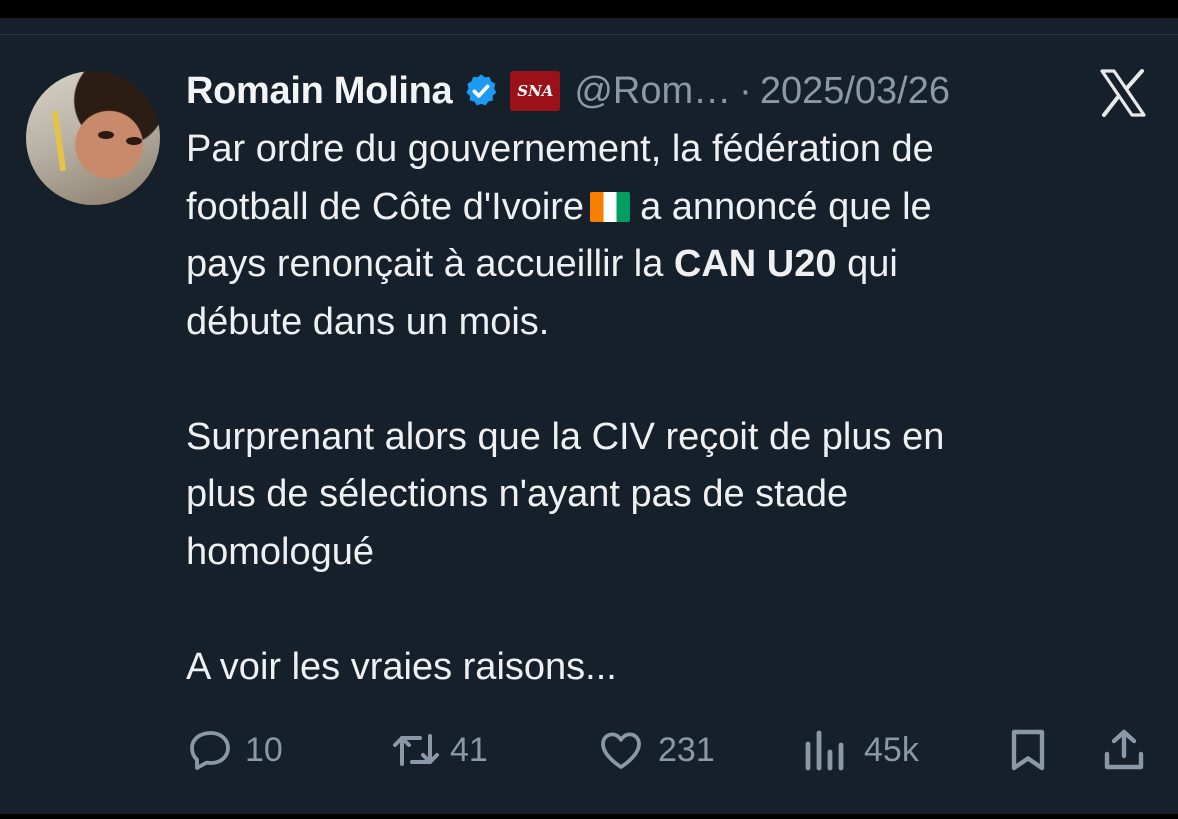 Image resolution: width=1178 pixels, height=819 pixels. I want to click on reply-button: 10, so click(235, 750).